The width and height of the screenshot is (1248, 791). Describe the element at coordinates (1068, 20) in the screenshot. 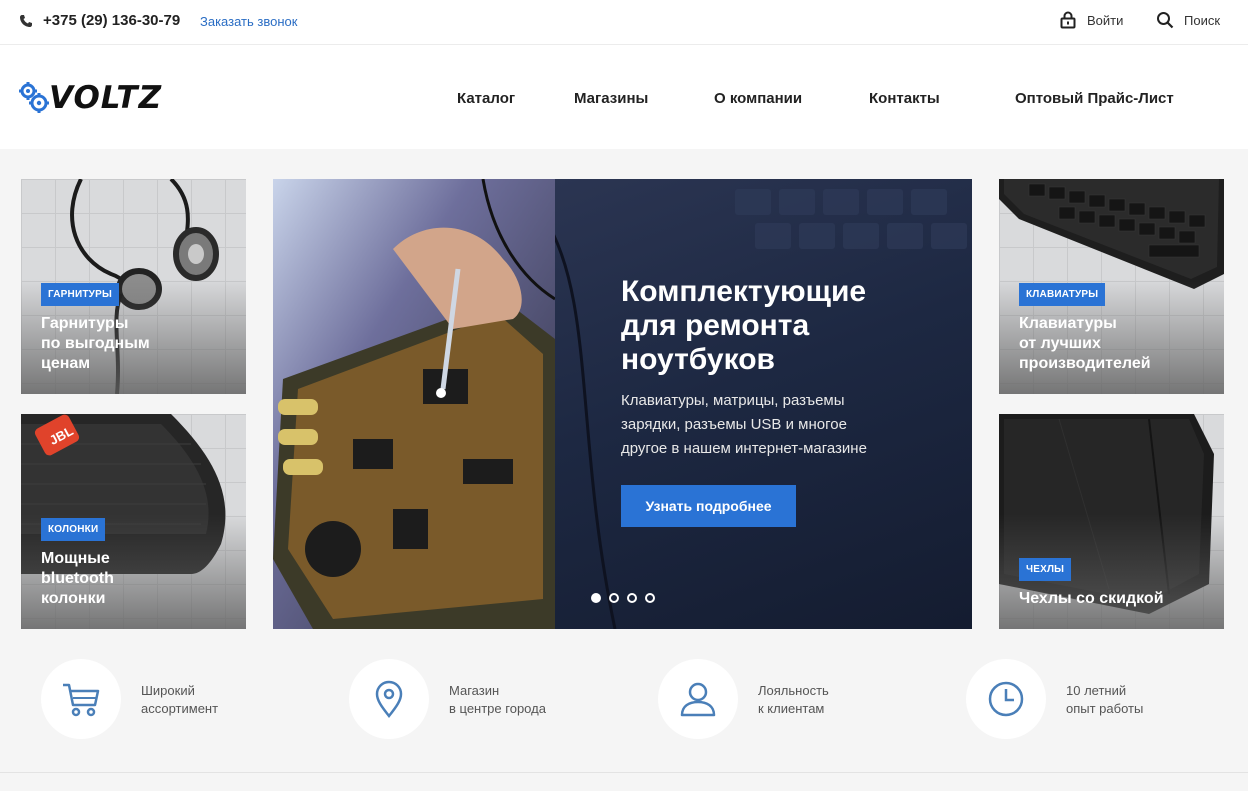

I see `lock-icon` at that location.